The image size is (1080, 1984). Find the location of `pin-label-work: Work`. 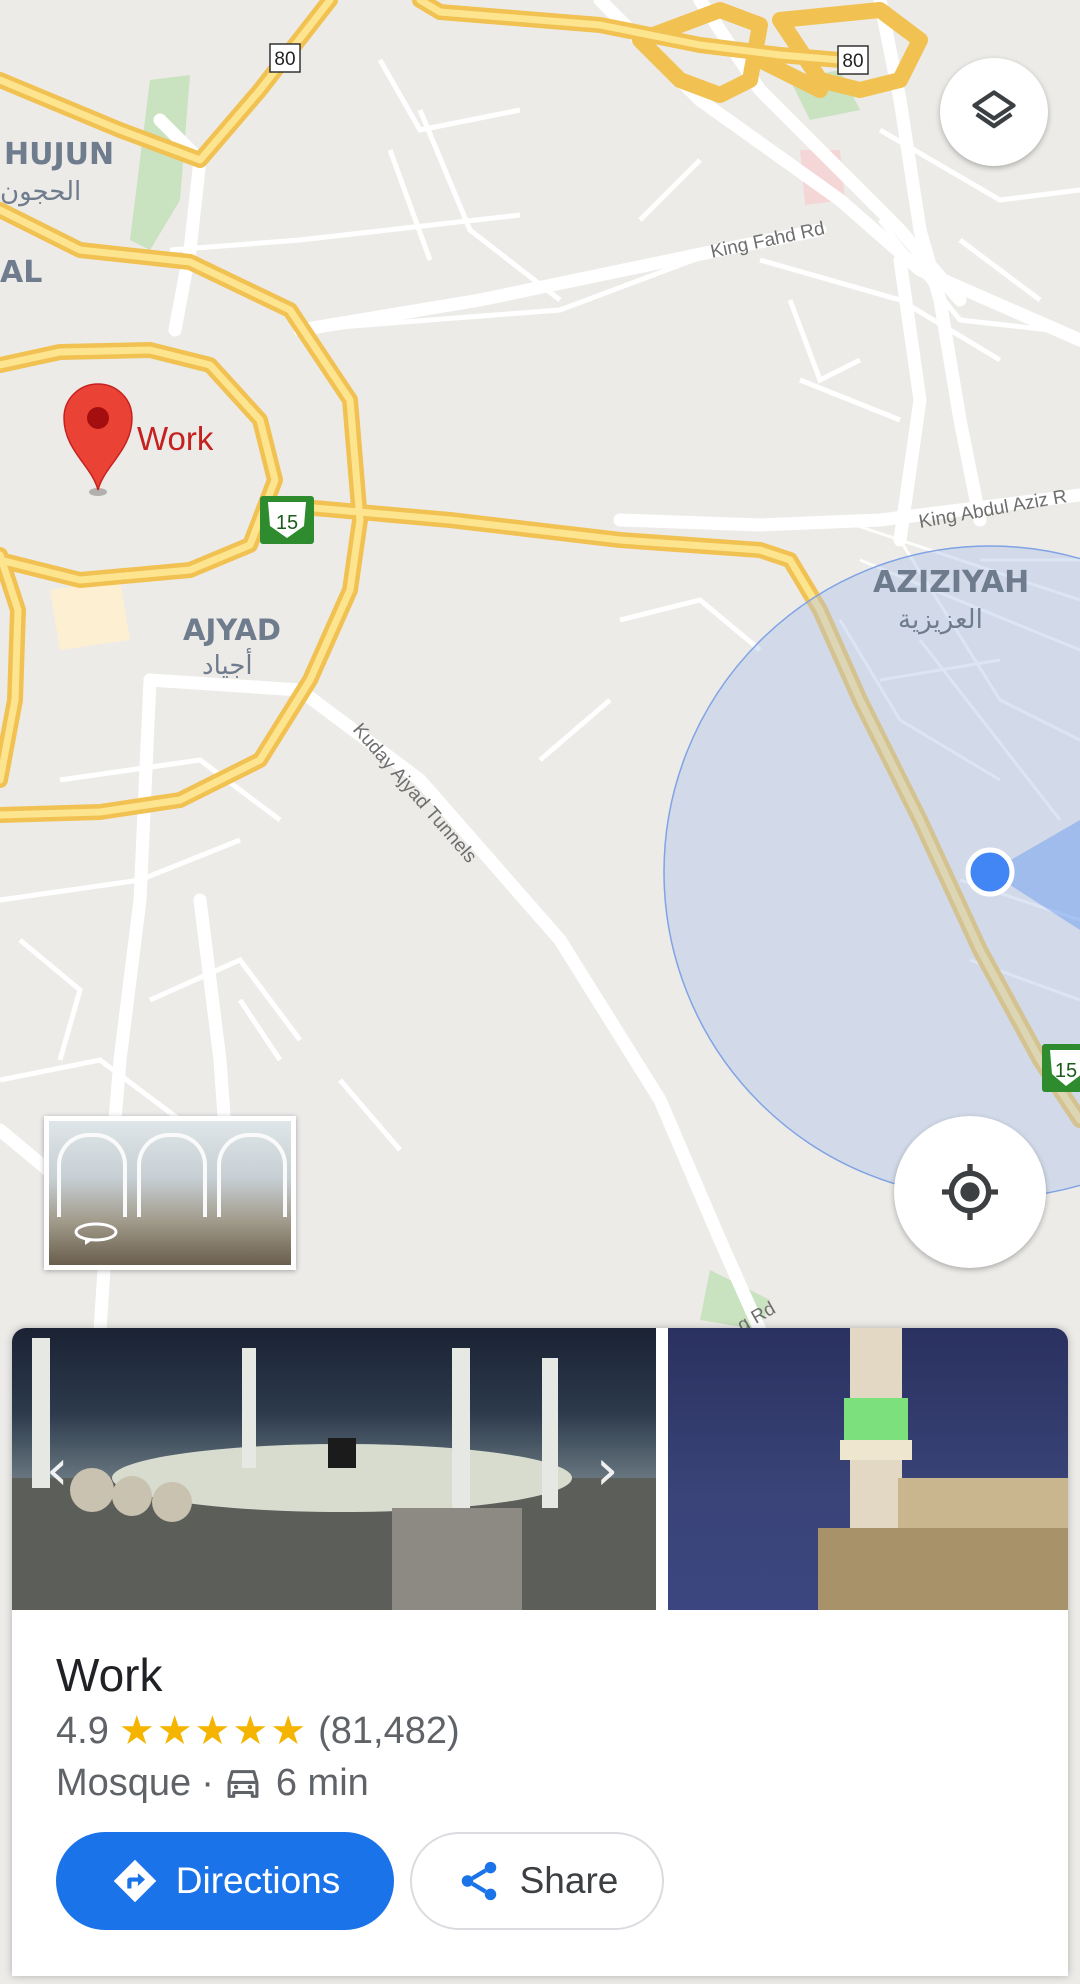

pin-label-work: Work is located at coordinates (175, 438).